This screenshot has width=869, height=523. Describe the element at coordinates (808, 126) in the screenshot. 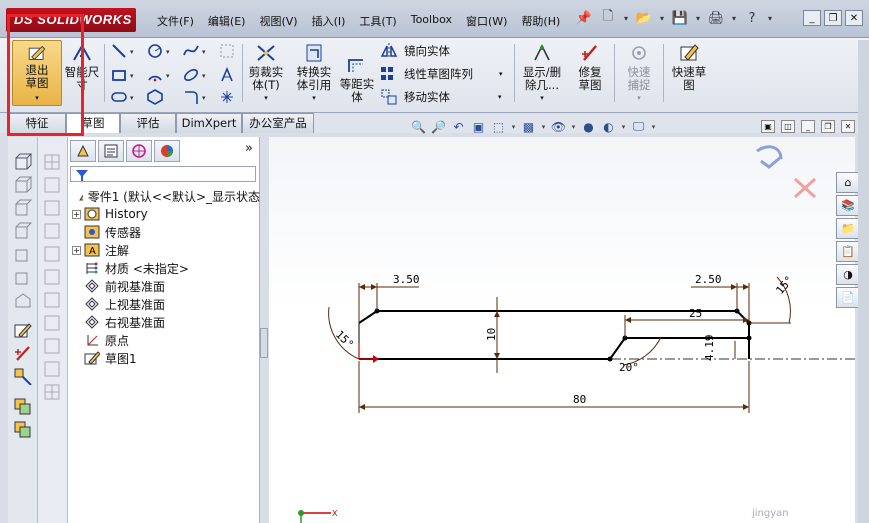

I see `viewport-minimize-icon: _` at that location.